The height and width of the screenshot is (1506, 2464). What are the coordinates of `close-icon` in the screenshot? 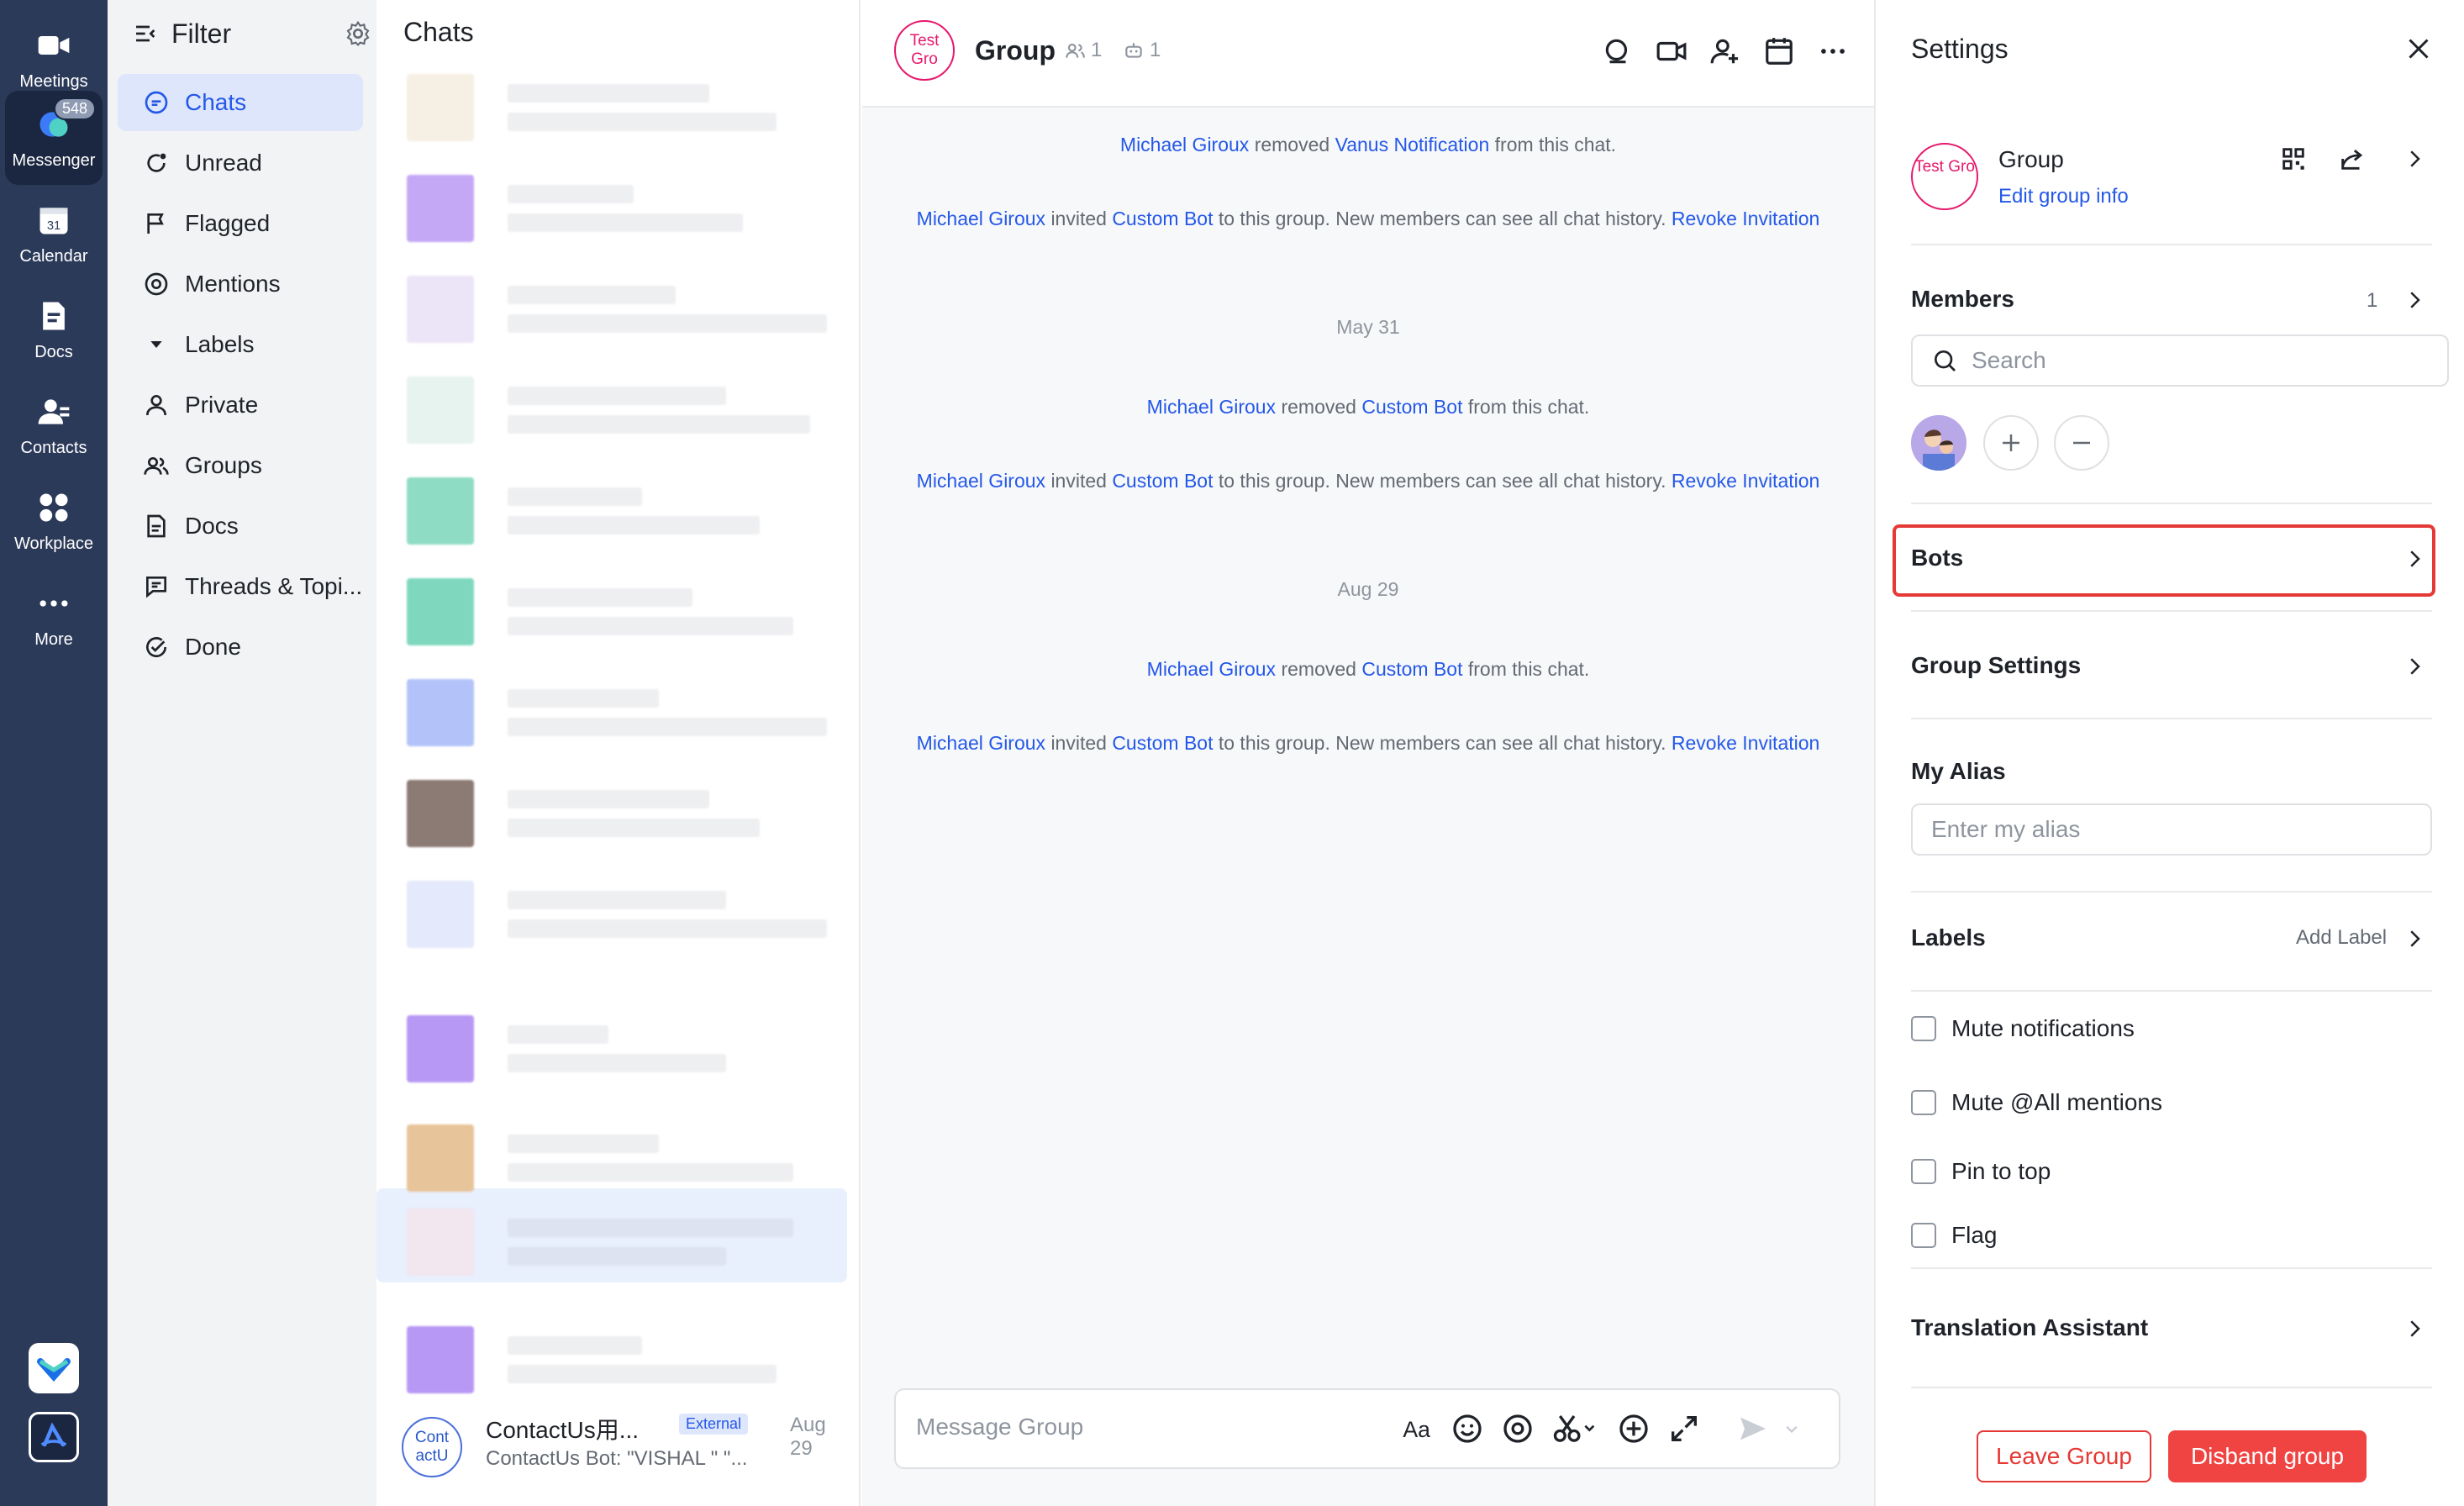 It's located at (2418, 49).